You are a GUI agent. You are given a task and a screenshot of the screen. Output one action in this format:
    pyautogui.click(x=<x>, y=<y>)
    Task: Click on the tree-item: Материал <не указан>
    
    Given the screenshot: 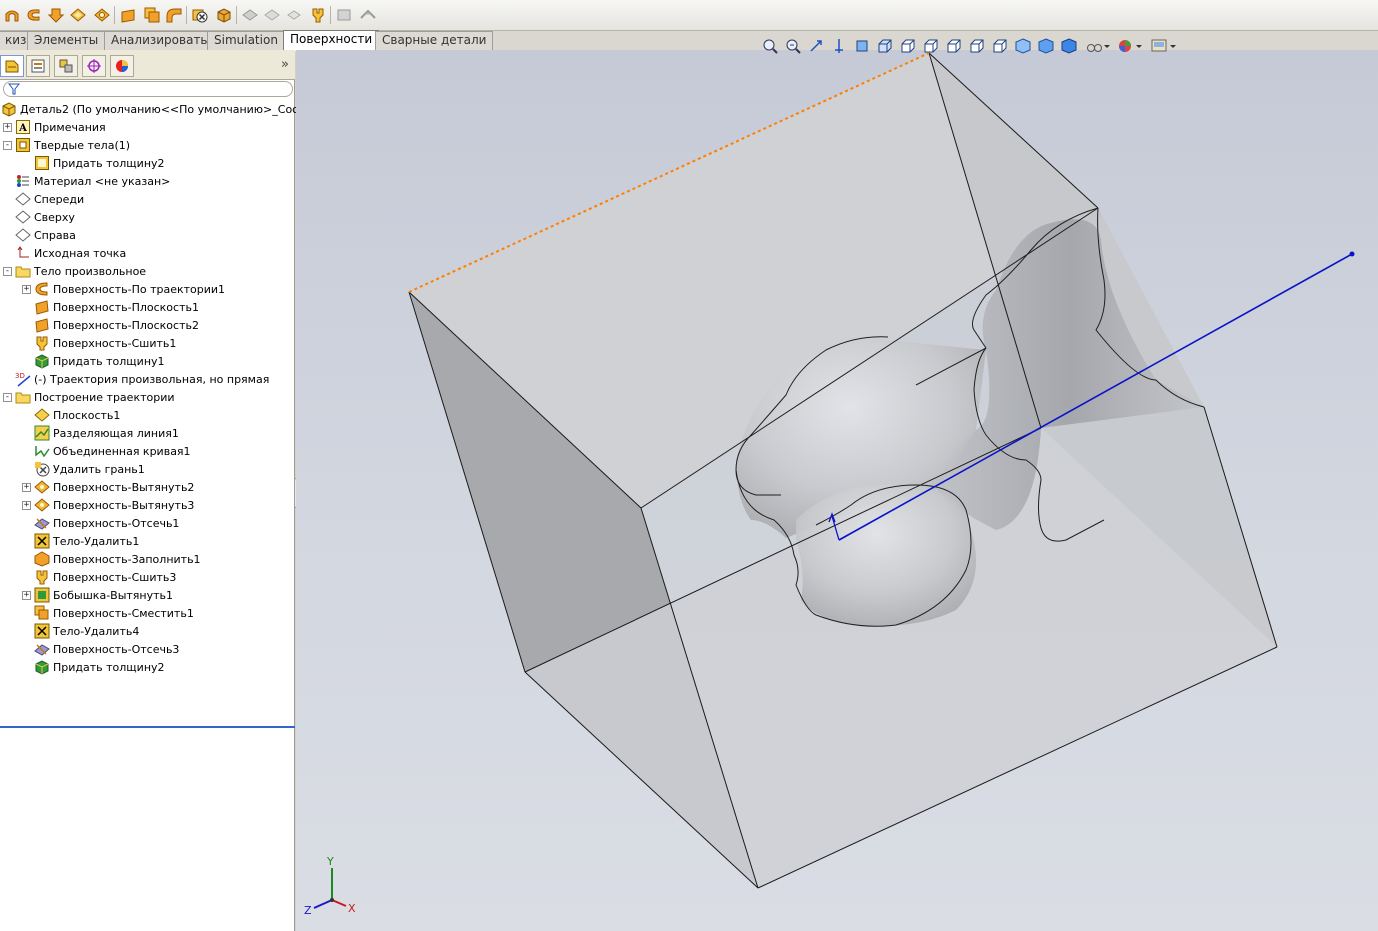 What is the action you would take?
    pyautogui.click(x=86, y=181)
    